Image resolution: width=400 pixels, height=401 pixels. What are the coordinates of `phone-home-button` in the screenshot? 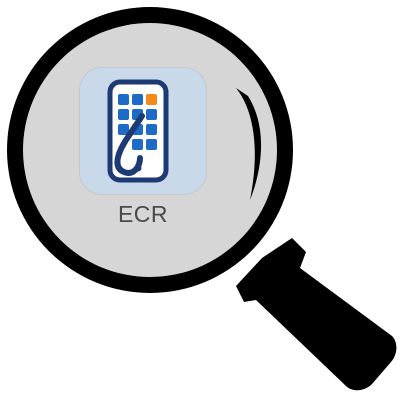 It's located at (138, 168).